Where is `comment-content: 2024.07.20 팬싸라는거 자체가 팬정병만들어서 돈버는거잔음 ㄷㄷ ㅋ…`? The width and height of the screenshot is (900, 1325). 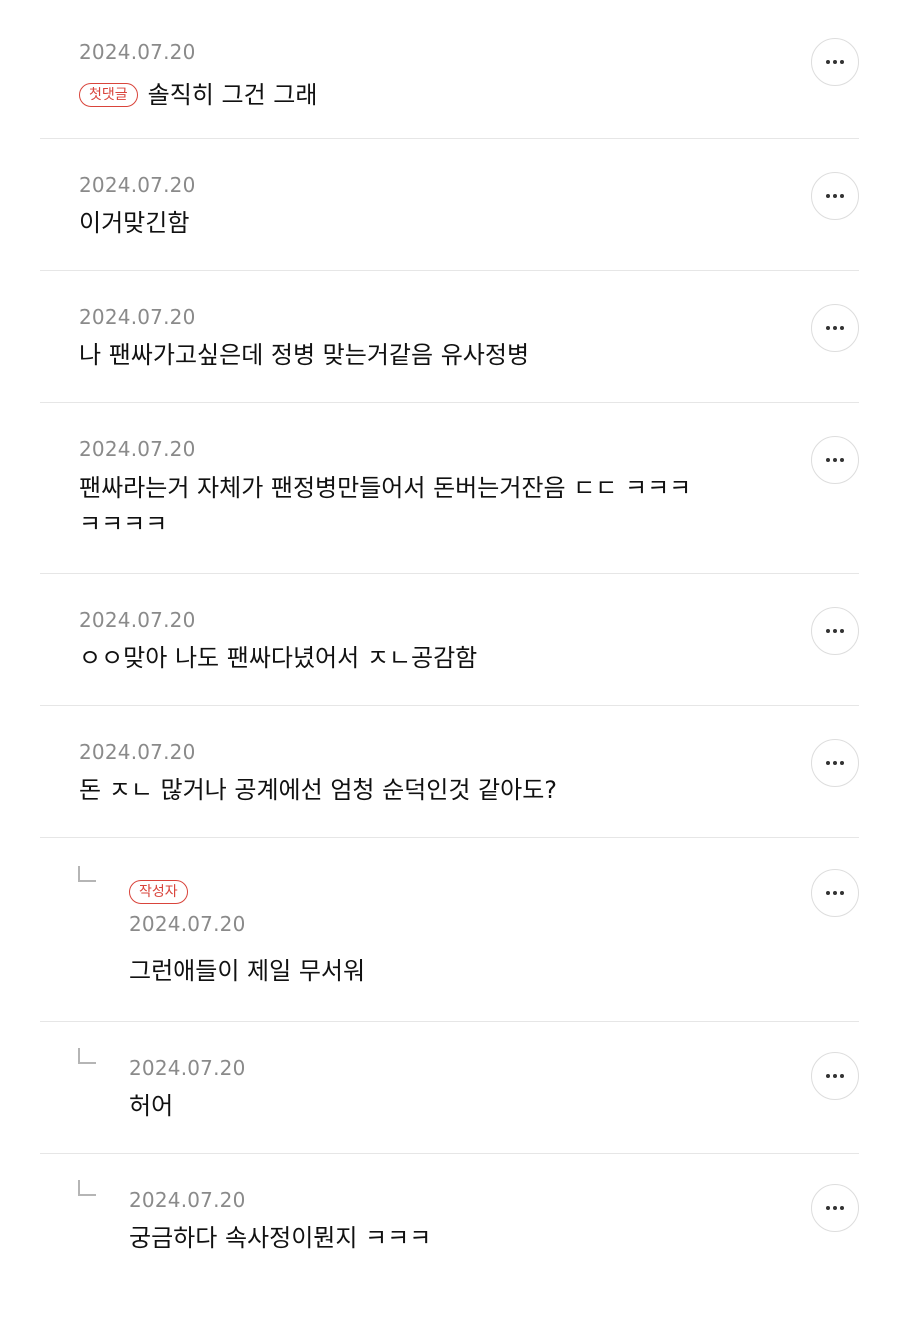 comment-content: 2024.07.20 팬싸라는거 자체가 팬정병만들어서 돈버는거잔음 ㄷㄷ ㅋ… is located at coordinates (424, 489).